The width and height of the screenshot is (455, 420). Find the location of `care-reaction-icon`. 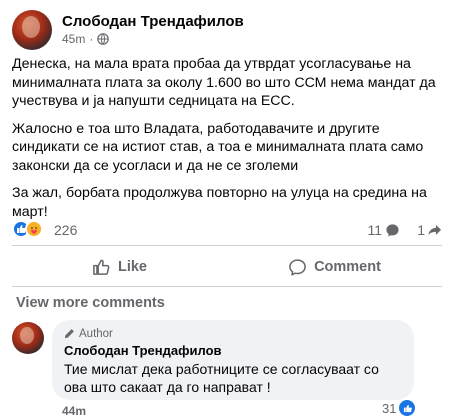

care-reaction-icon is located at coordinates (34, 229).